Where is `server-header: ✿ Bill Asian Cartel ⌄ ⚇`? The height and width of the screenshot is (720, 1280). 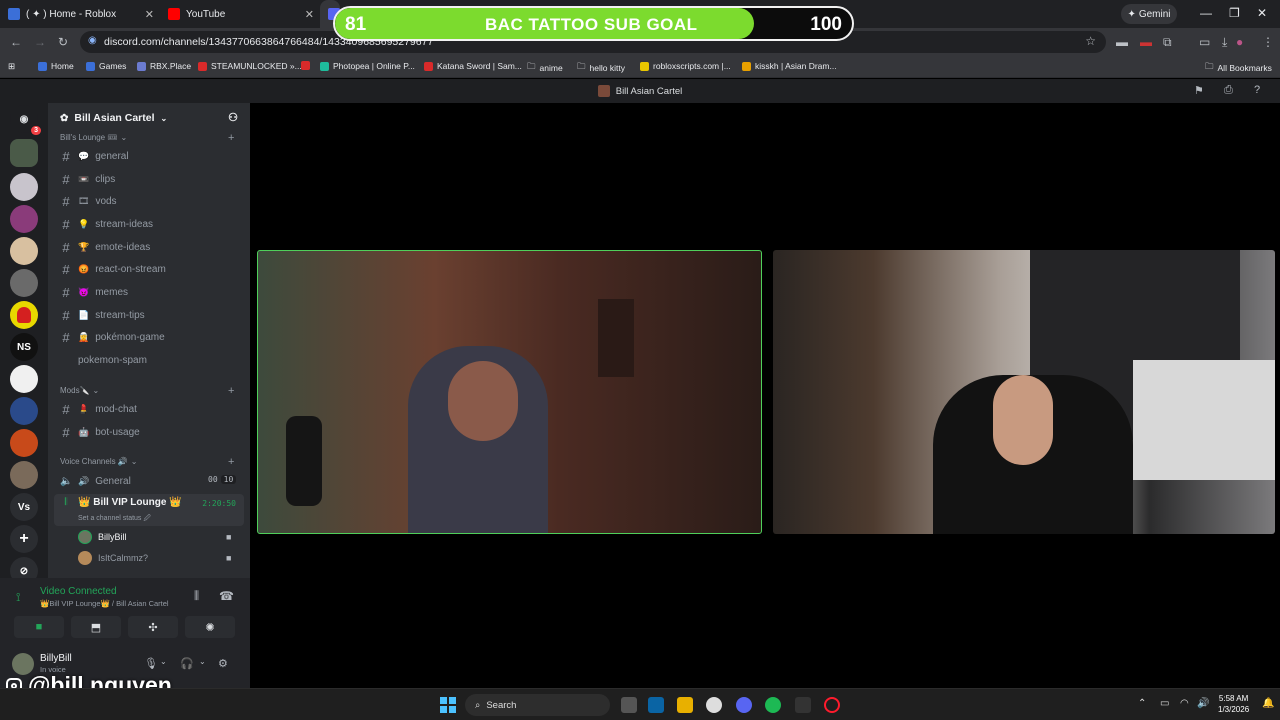 server-header: ✿ Bill Asian Cartel ⌄ ⚇ is located at coordinates (149, 118).